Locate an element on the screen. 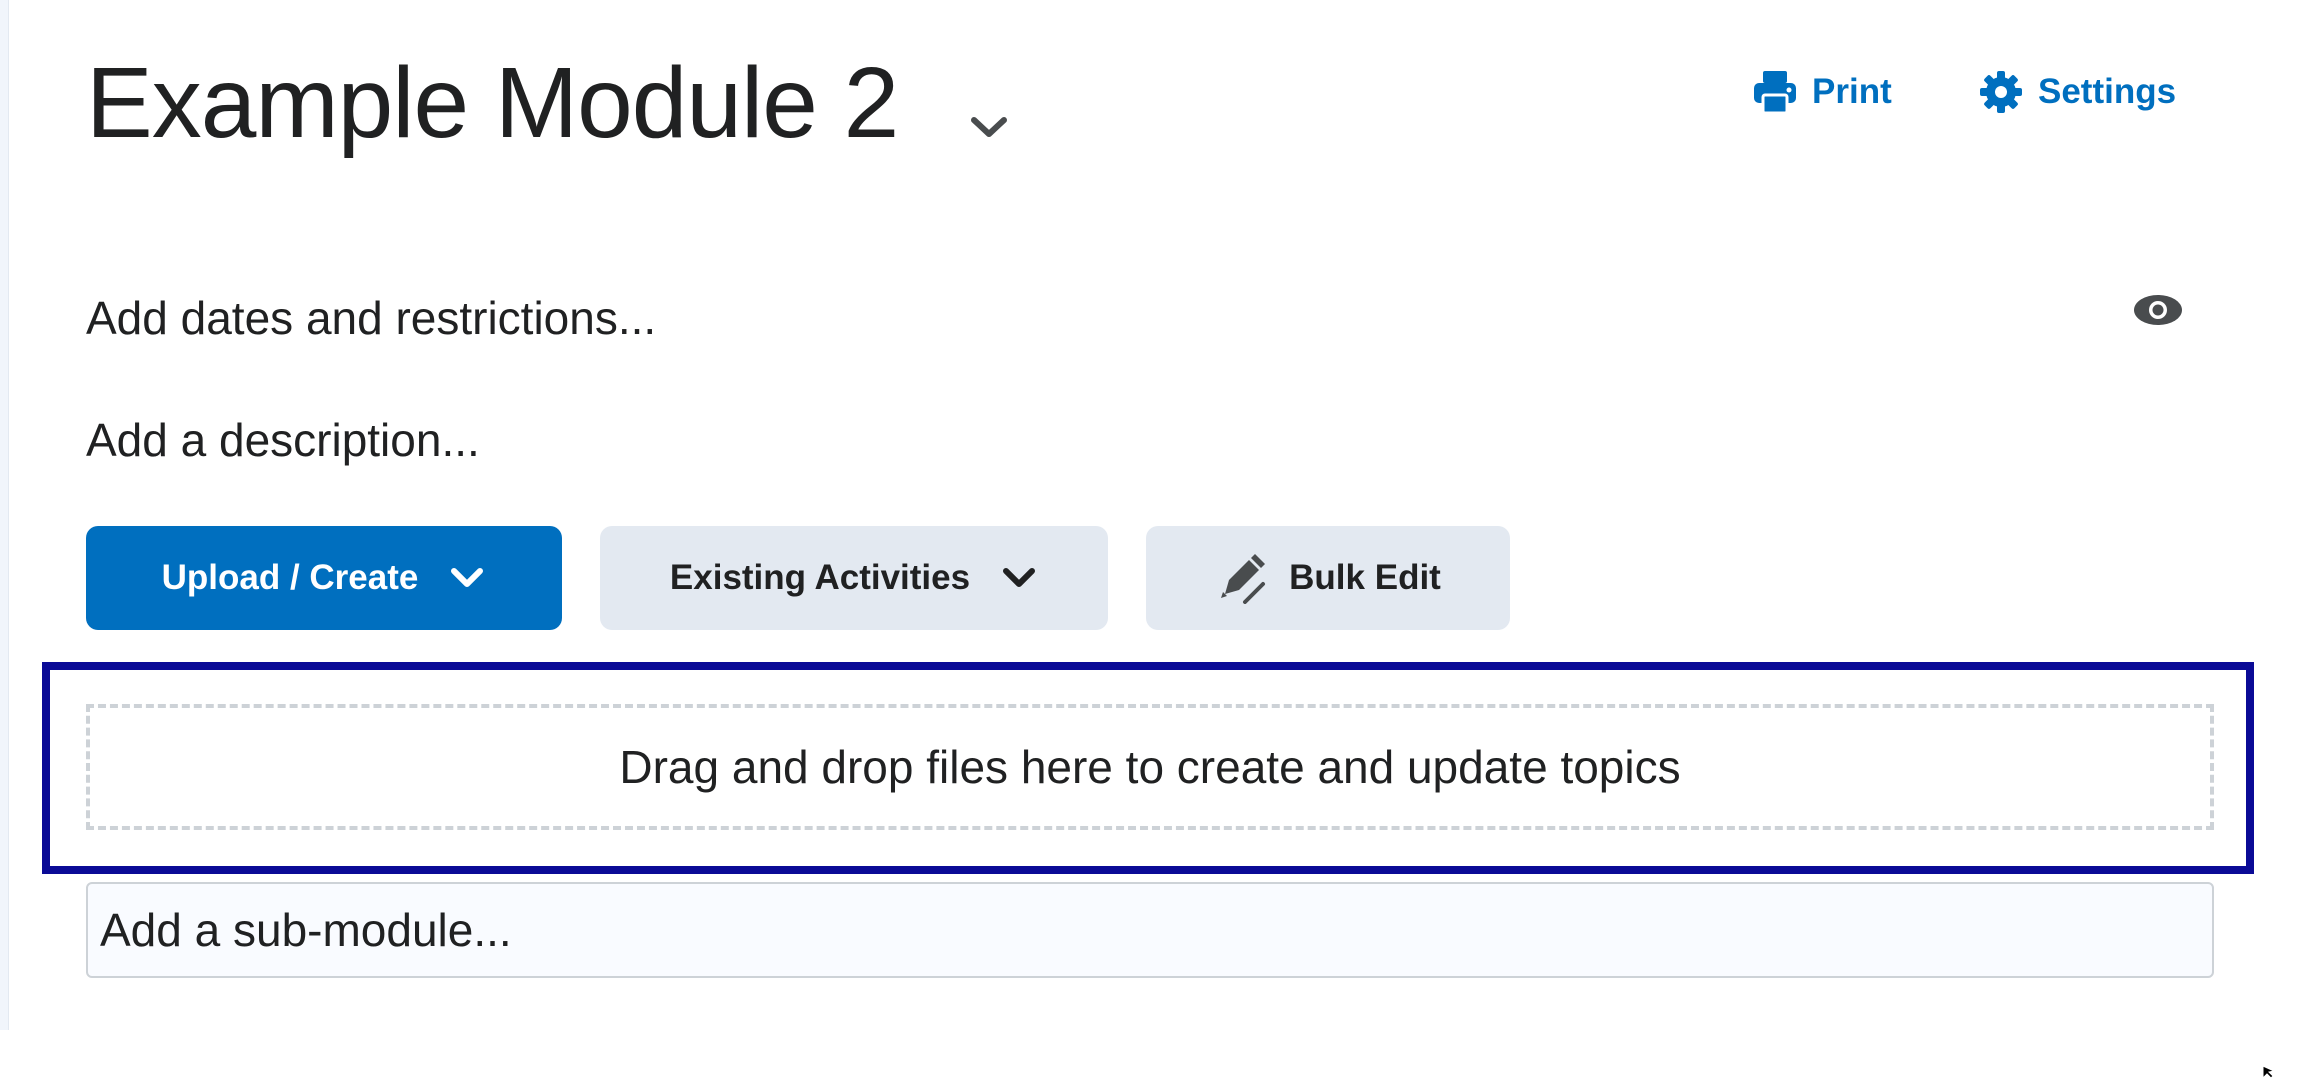 The width and height of the screenshot is (2300, 1078). bulk-edit-button: Bulk Edit is located at coordinates (1328, 578).